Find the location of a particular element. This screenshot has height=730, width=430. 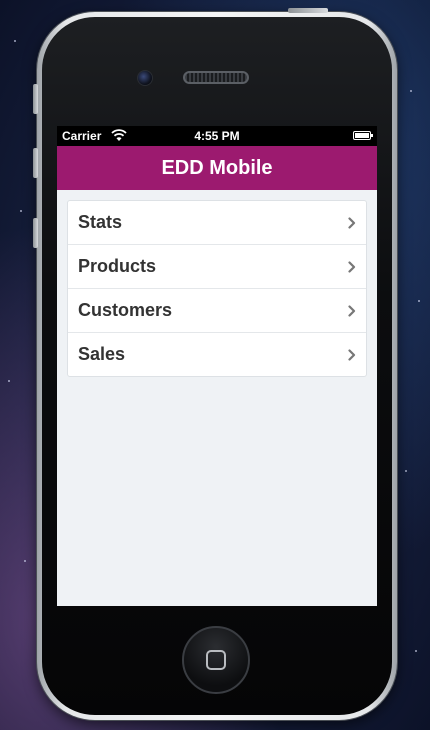

home-button is located at coordinates (216, 660).